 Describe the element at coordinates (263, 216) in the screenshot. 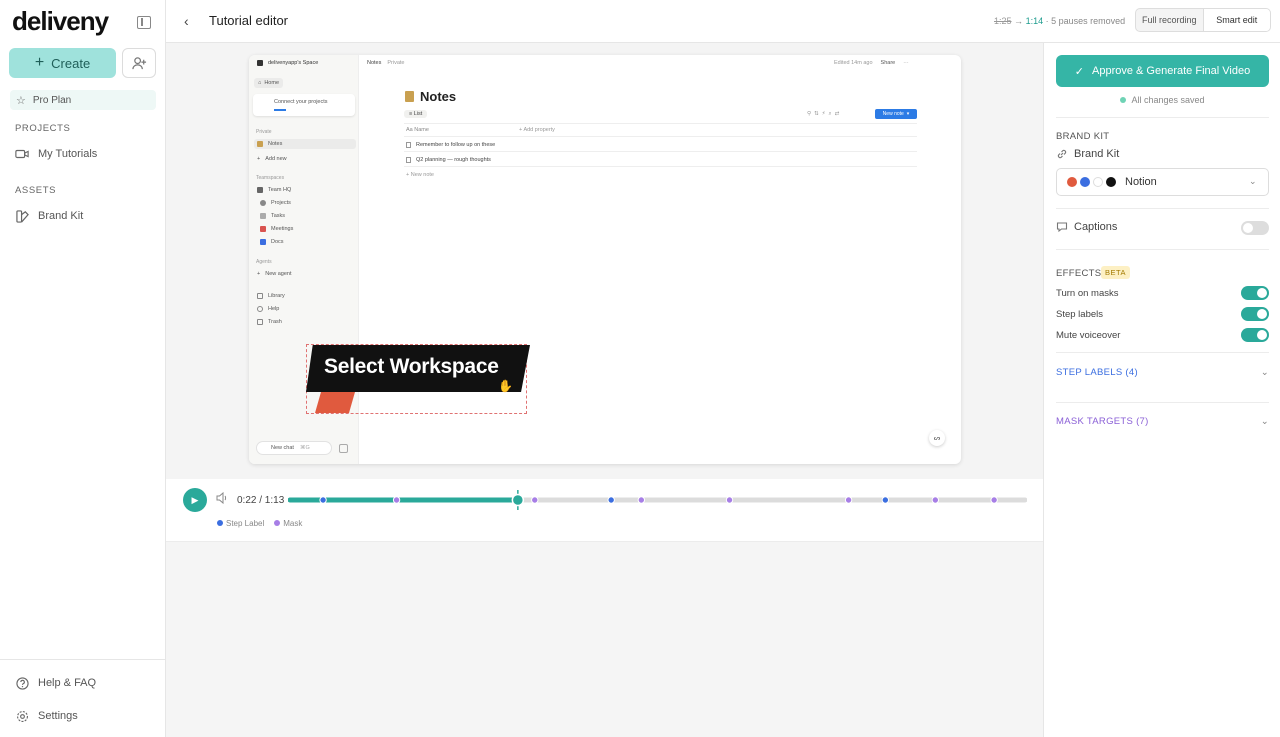

I see `checklist-icon` at that location.